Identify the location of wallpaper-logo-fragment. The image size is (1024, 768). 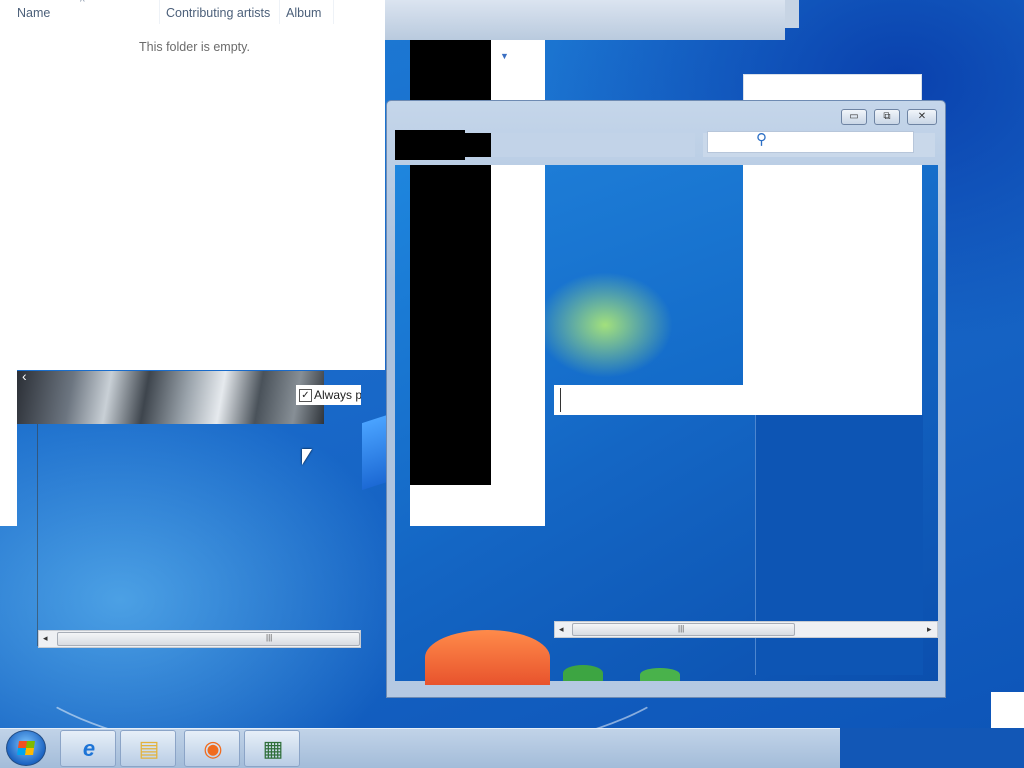
(487, 657).